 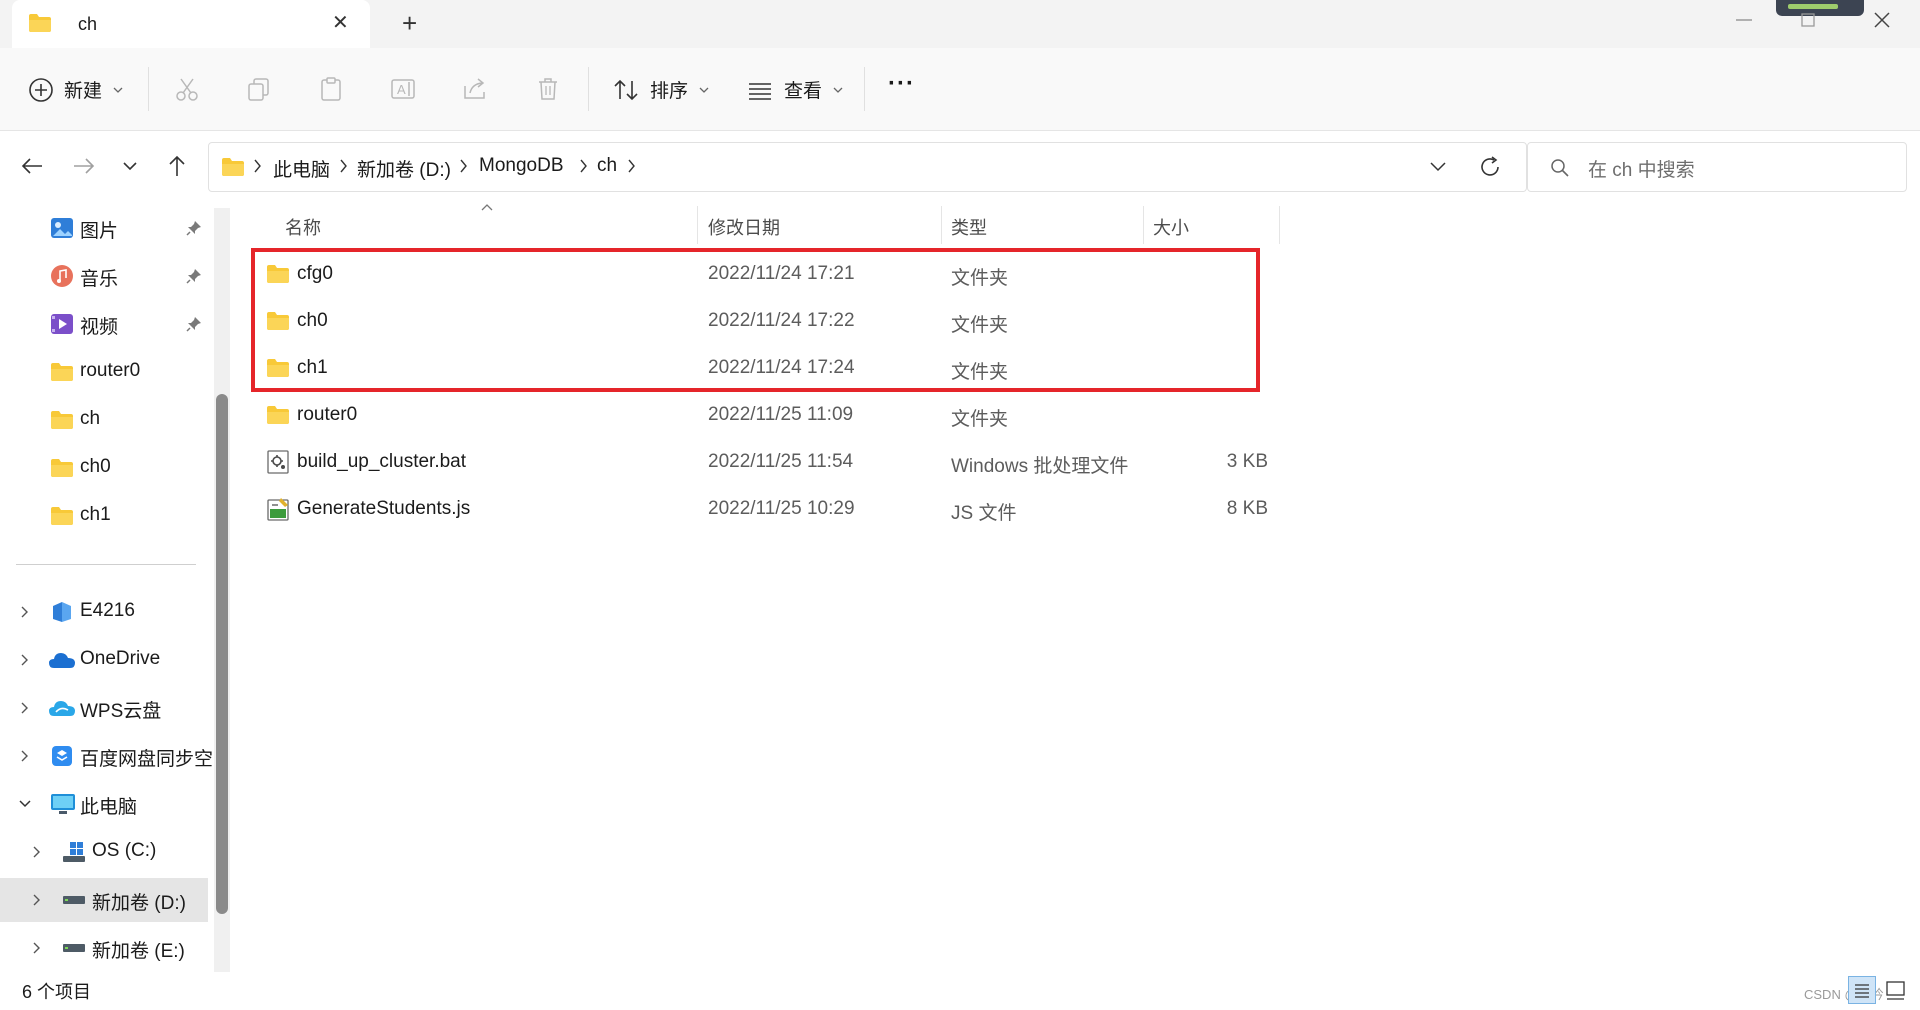 I want to click on cut-icon, so click(x=187, y=89).